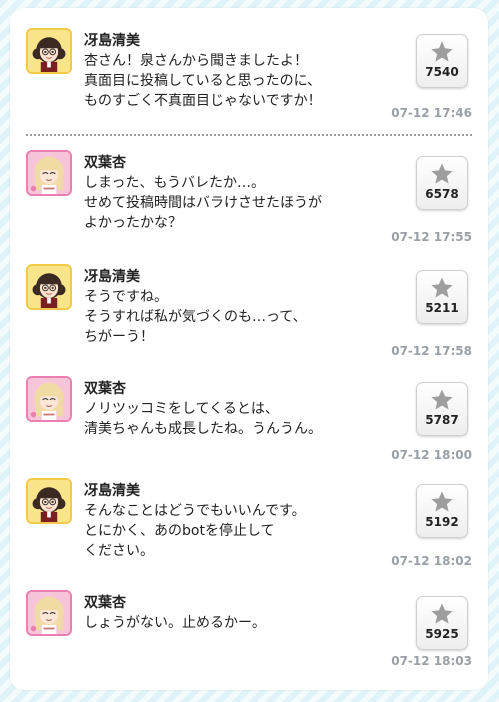 This screenshot has width=499, height=702. What do you see at coordinates (203, 429) in the screenshot?
I see `message-line: 清美ちゃんも成長したね。うんうん。` at bounding box center [203, 429].